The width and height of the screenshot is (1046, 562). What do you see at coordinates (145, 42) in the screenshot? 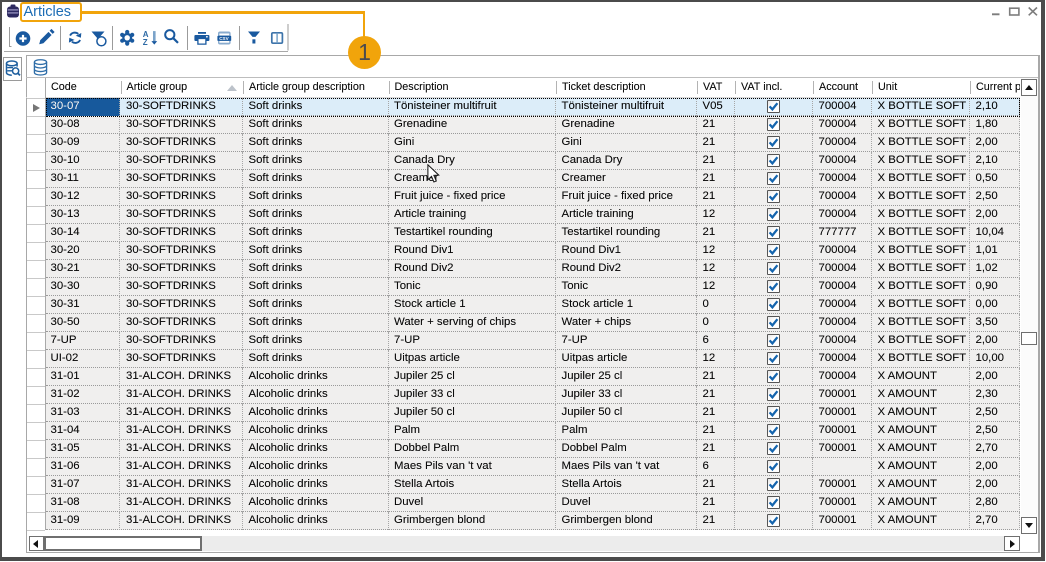
I see `svg-text: Z` at bounding box center [145, 42].